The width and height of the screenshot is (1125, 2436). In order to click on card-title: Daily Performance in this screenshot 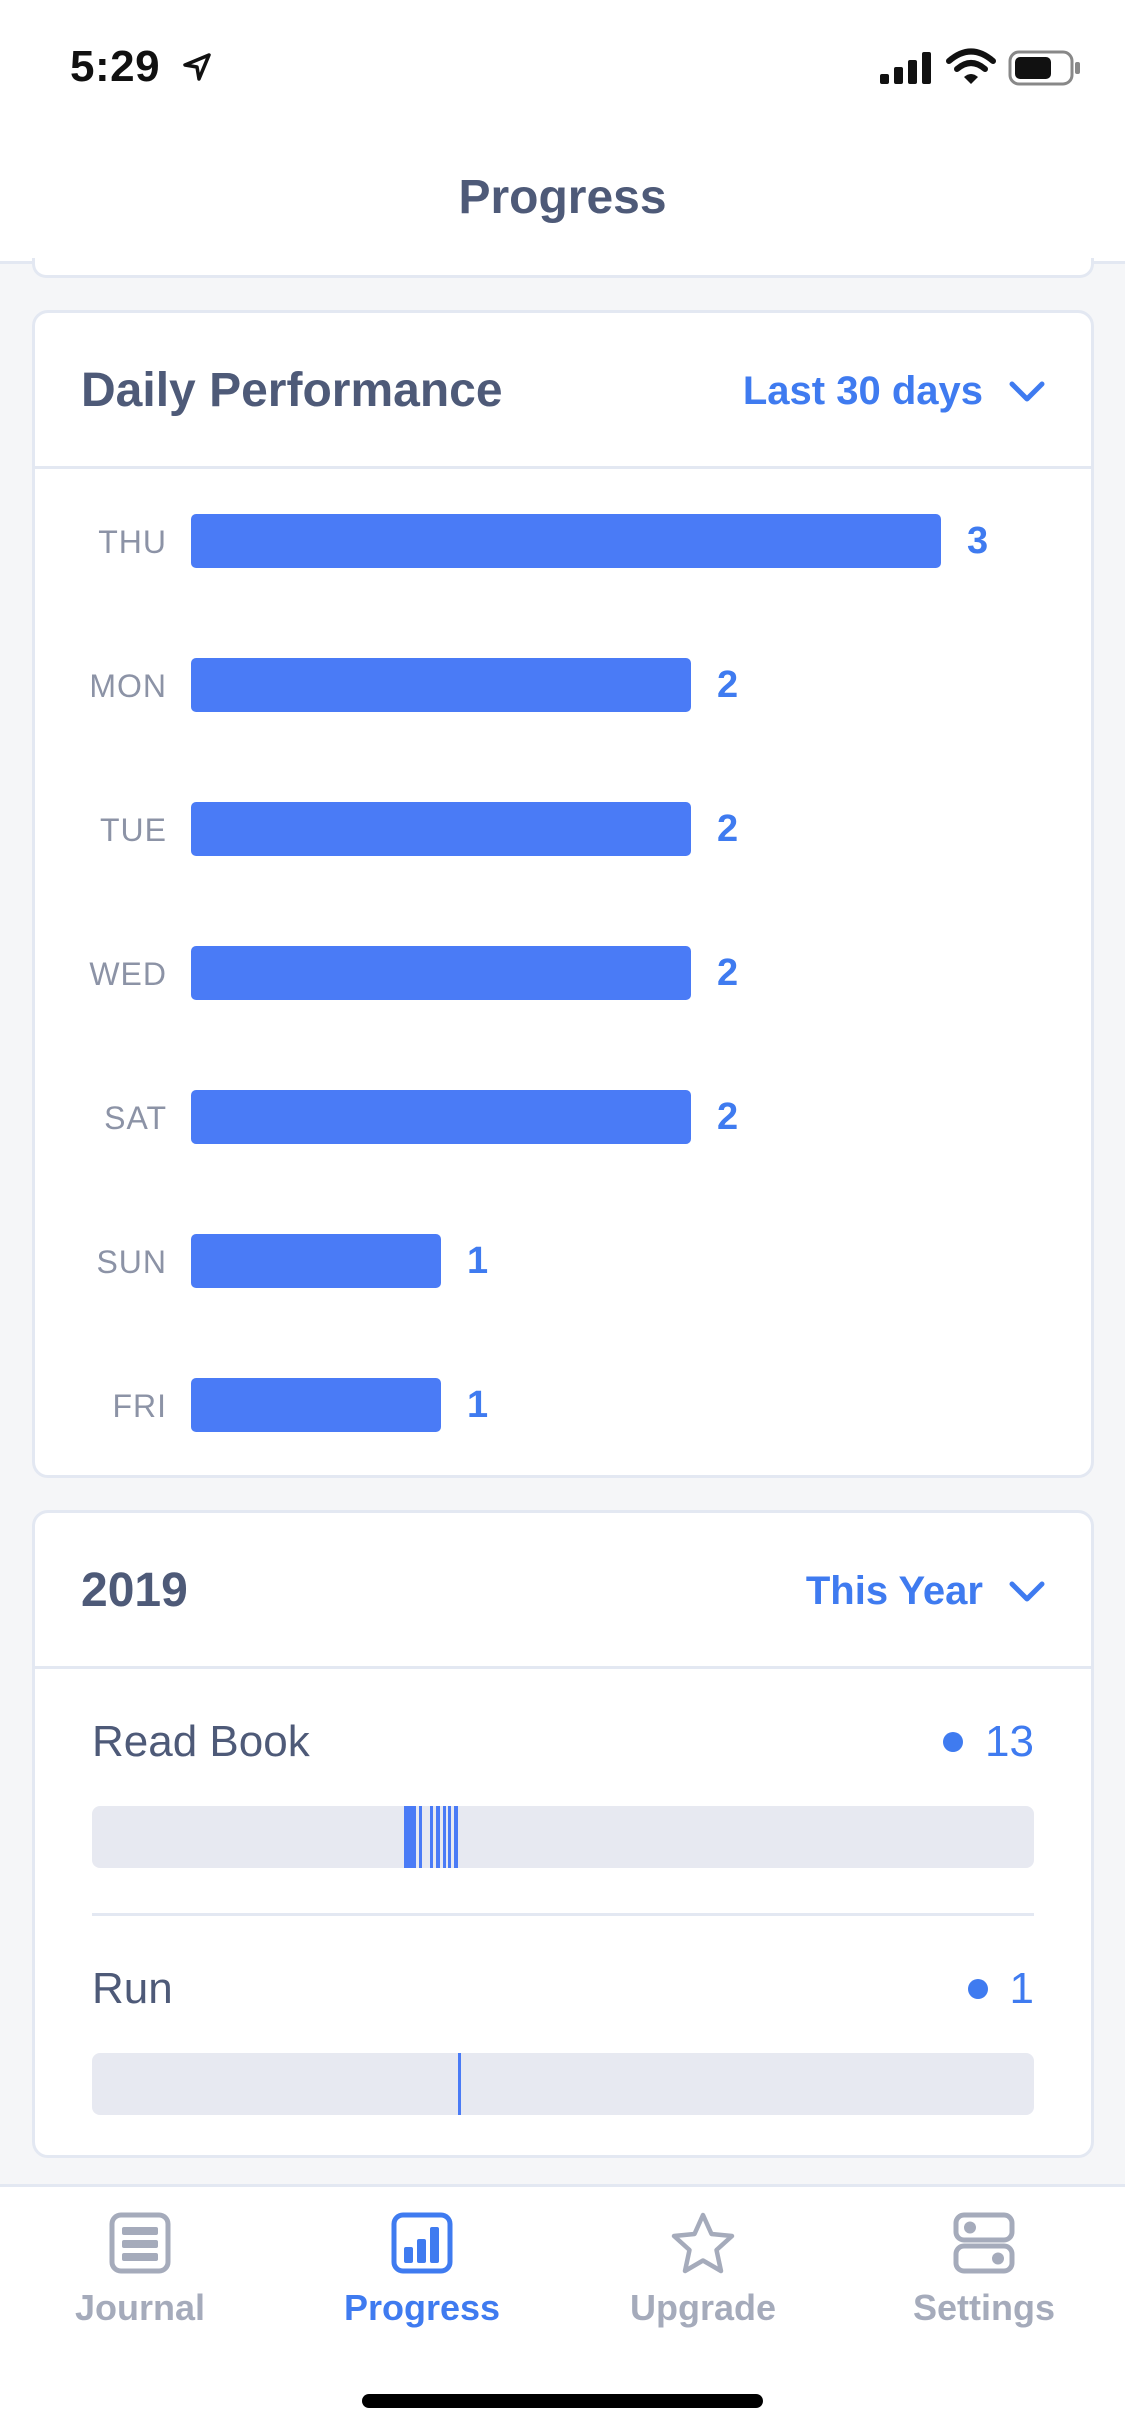, I will do `click(292, 390)`.